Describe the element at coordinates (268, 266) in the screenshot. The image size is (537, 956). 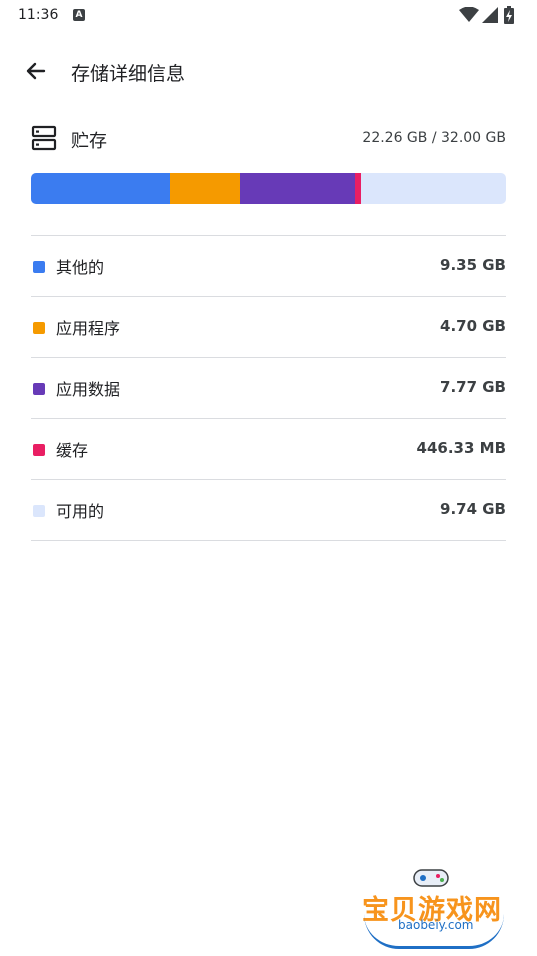
I see `list-item: 其他的 9.35 GB` at that location.